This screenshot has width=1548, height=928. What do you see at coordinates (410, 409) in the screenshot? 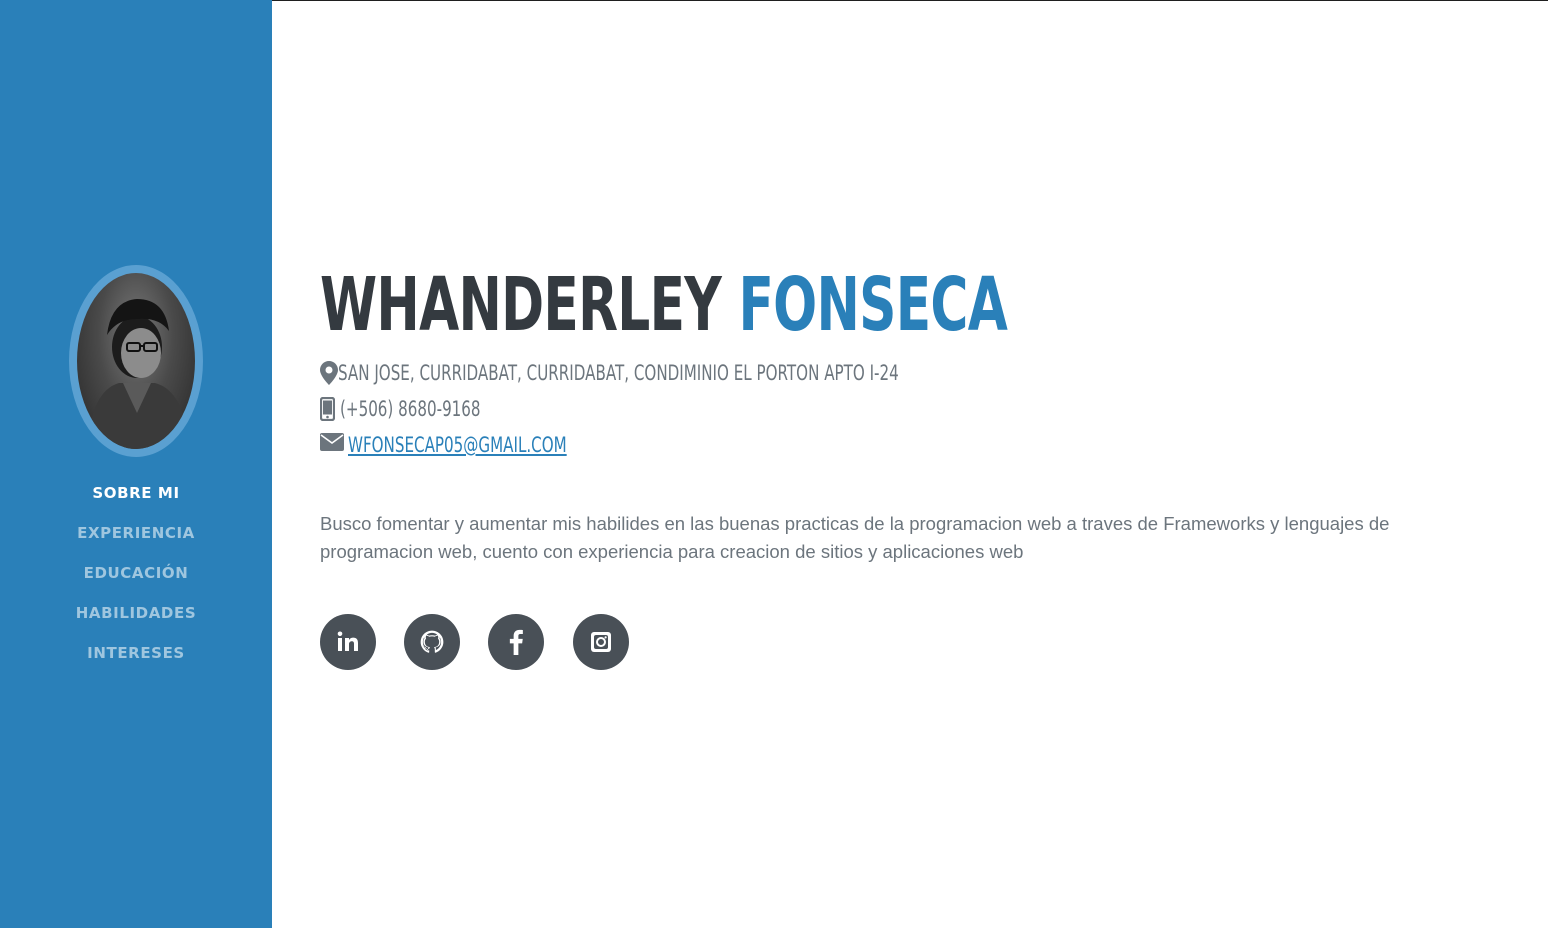
I see `phone-text: (+506) 8680-9168` at bounding box center [410, 409].